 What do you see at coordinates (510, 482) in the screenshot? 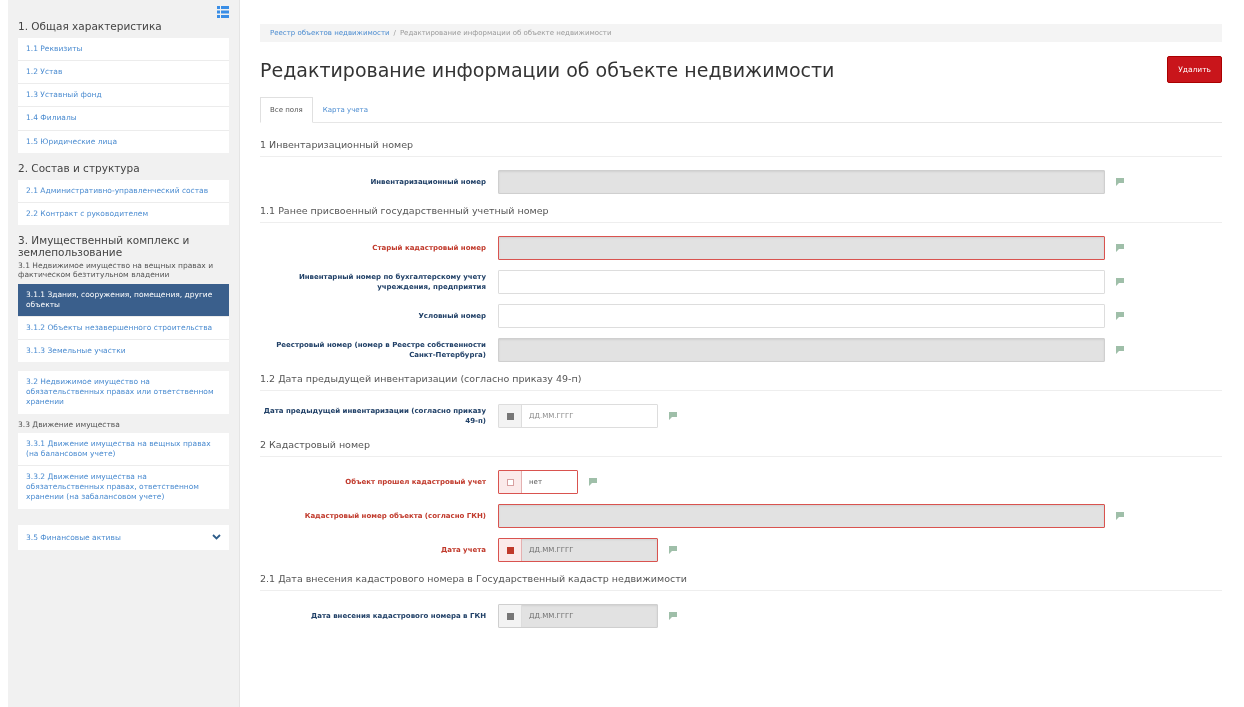
I see `checkbox-icon` at bounding box center [510, 482].